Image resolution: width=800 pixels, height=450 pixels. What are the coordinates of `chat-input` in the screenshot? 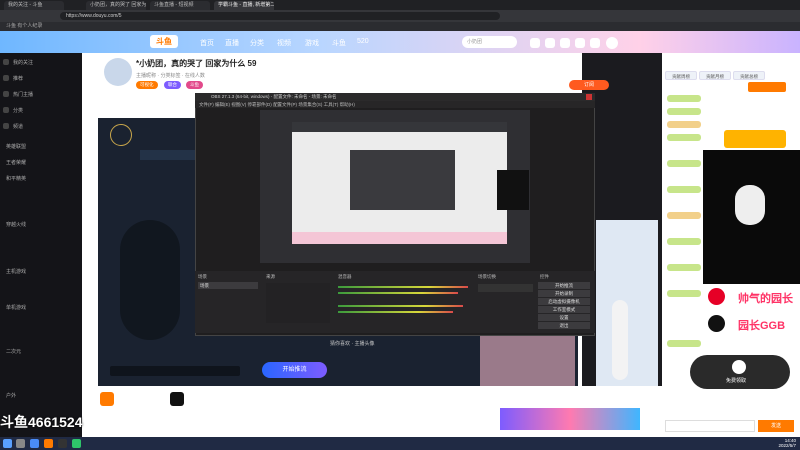 It's located at (710, 426).